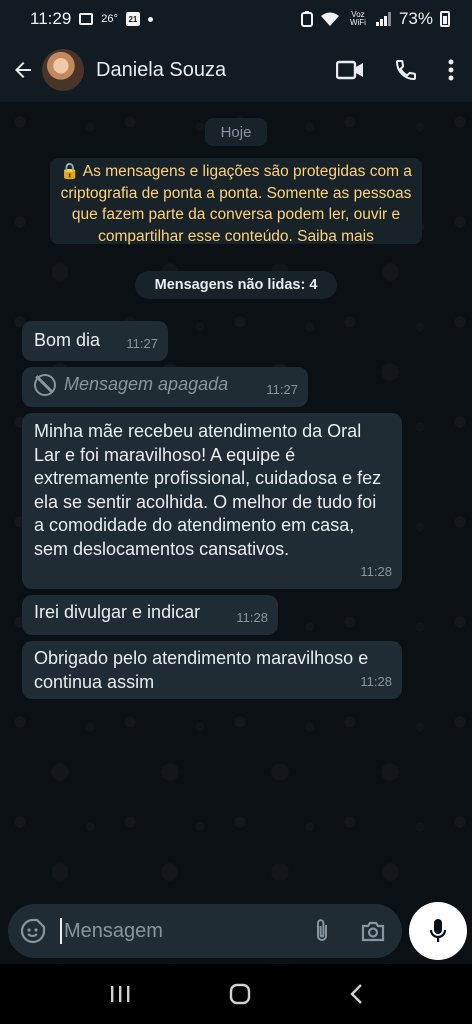 The width and height of the screenshot is (472, 1024). I want to click on status-time: 11:29, so click(51, 18).